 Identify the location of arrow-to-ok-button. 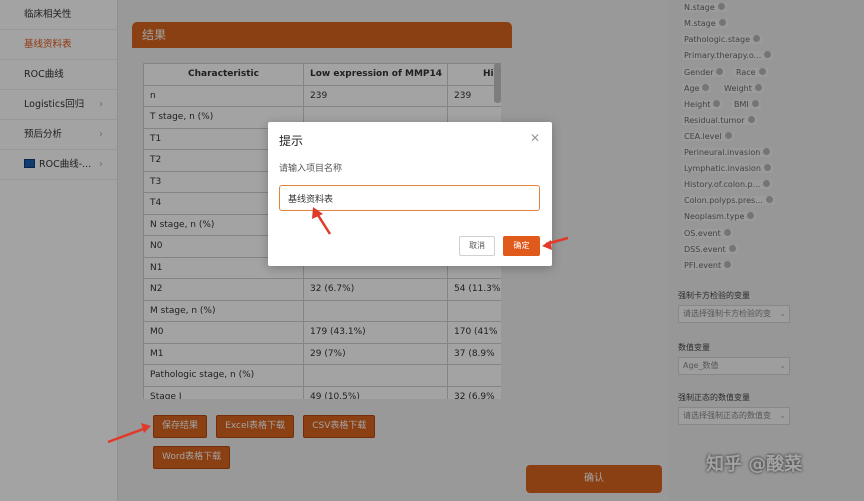
(555, 243).